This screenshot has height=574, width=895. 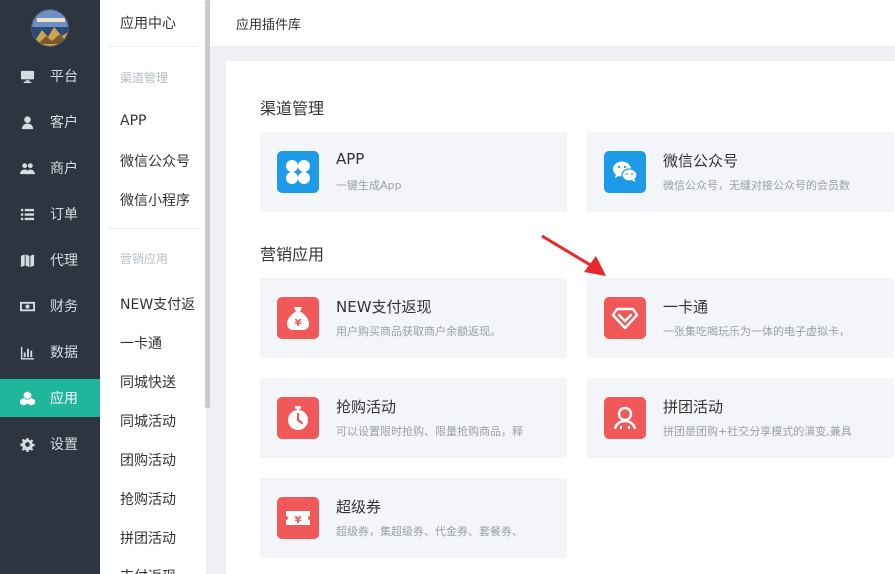 What do you see at coordinates (292, 108) in the screenshot?
I see `section-title-channel: 渠道管理` at bounding box center [292, 108].